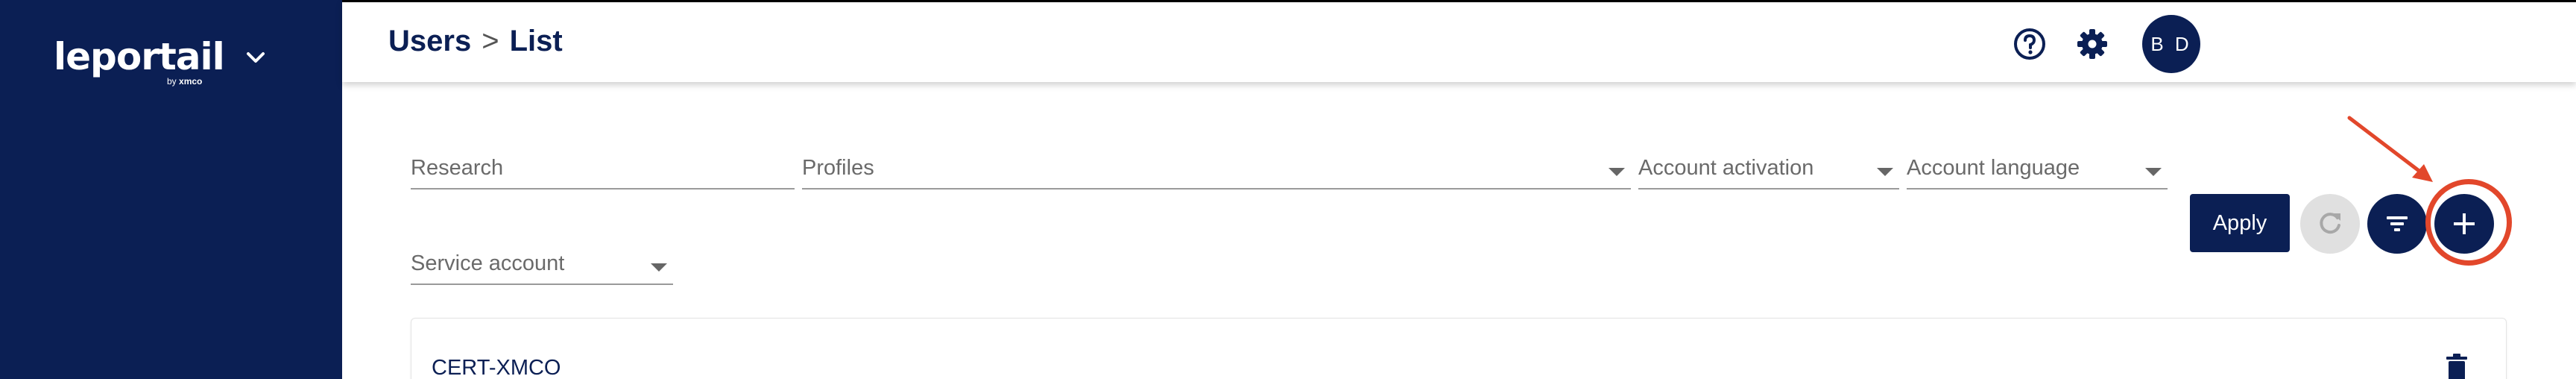  What do you see at coordinates (536, 41) in the screenshot?
I see `breadcrumb-list: List` at bounding box center [536, 41].